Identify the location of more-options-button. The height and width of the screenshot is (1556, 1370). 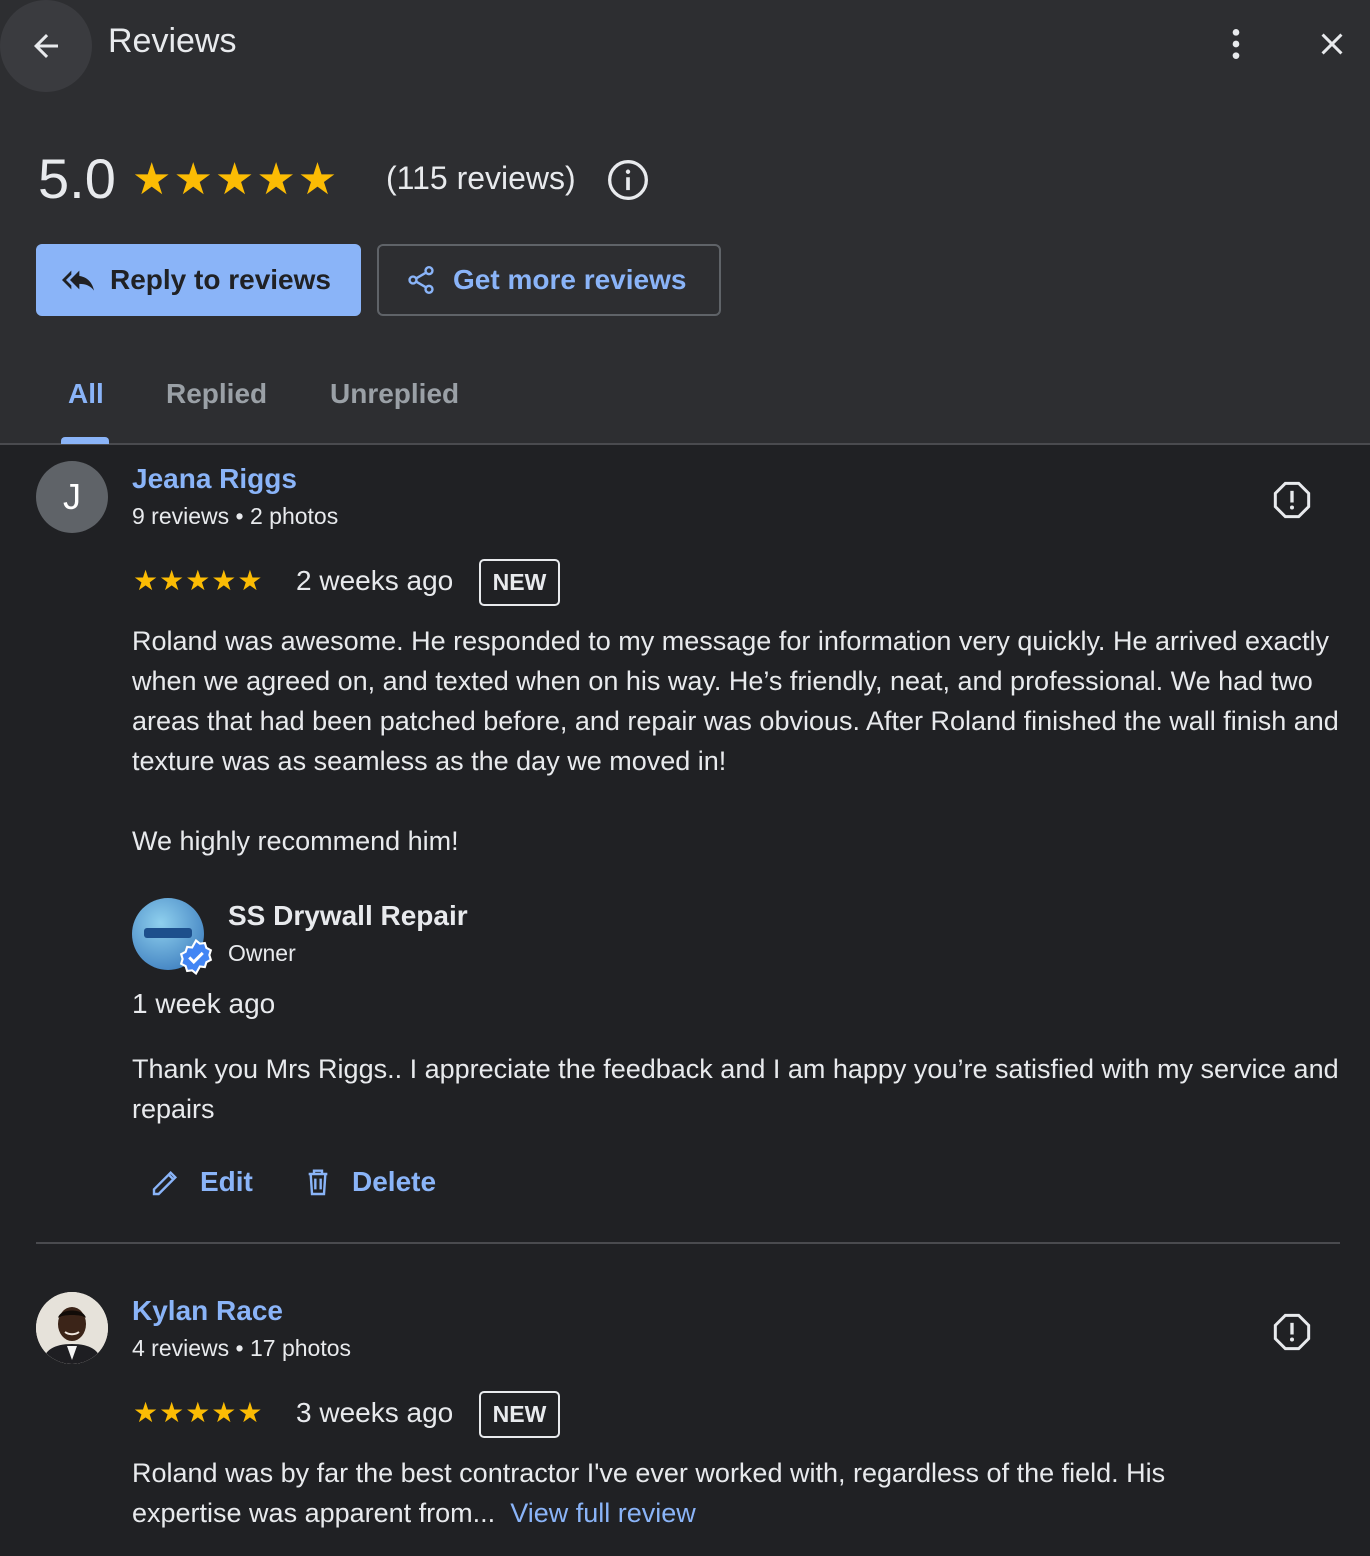
(1236, 44).